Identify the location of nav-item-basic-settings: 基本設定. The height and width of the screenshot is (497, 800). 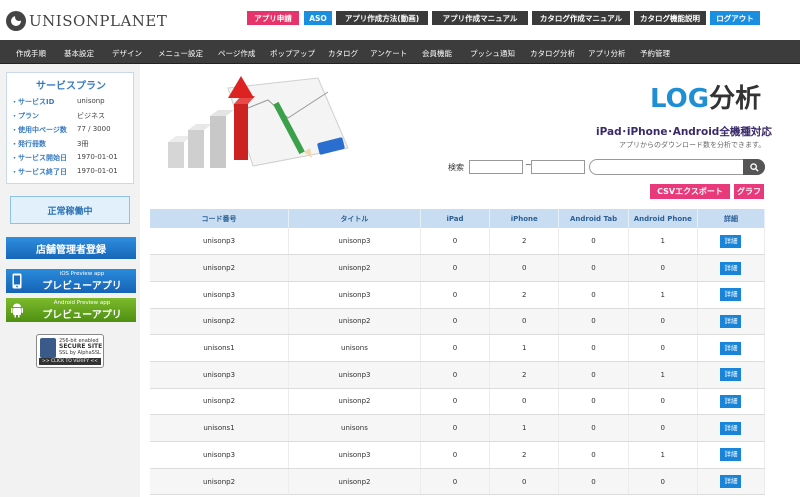
(79, 53).